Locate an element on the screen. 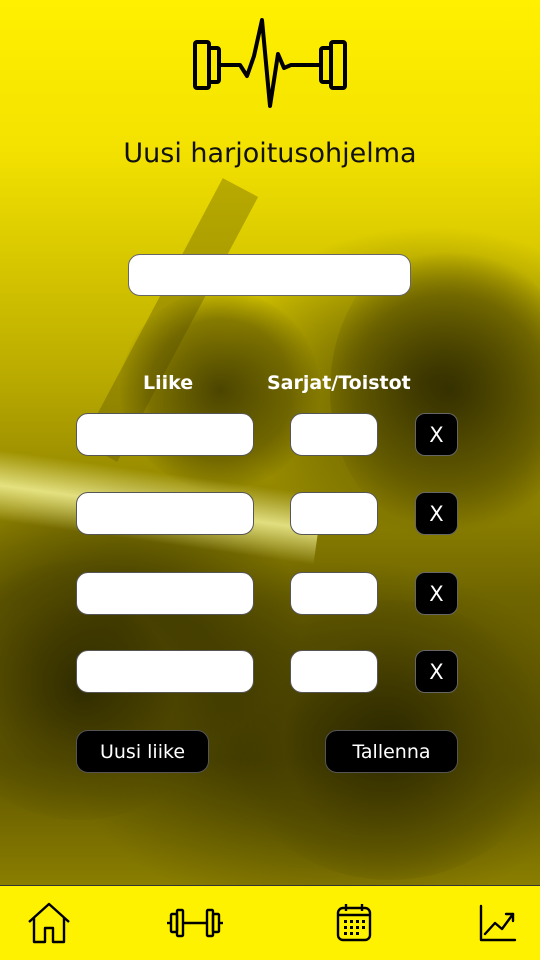 This screenshot has height=960, width=540. chart-icon is located at coordinates (498, 923).